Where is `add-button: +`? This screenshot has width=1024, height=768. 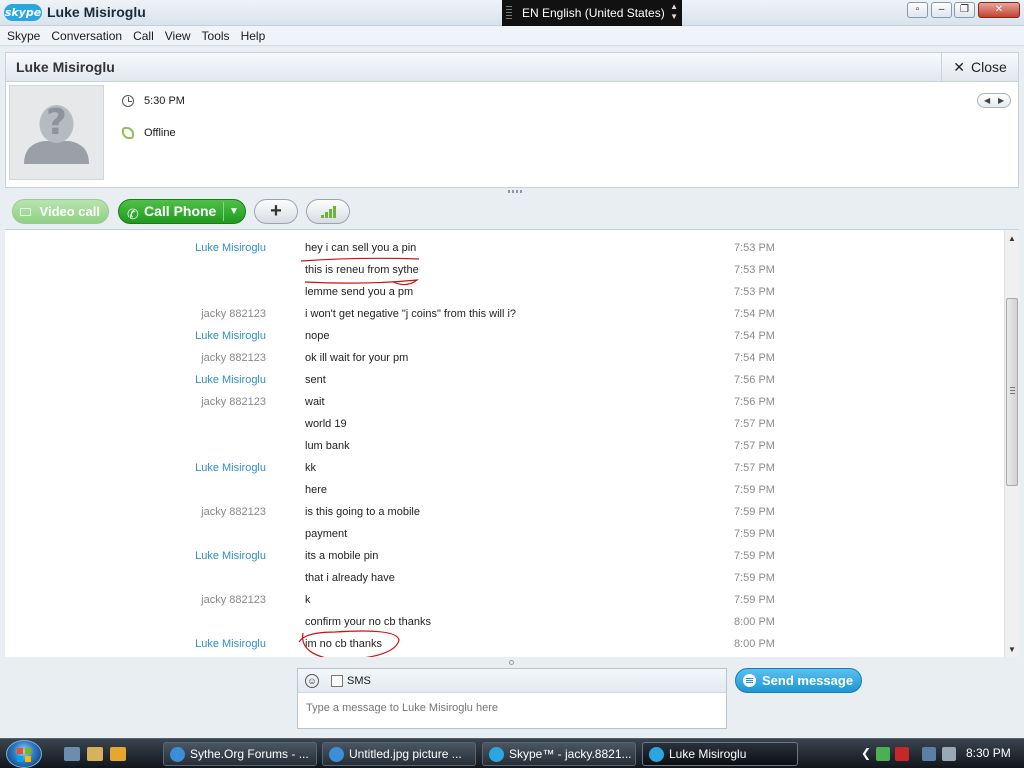 add-button: + is located at coordinates (276, 211).